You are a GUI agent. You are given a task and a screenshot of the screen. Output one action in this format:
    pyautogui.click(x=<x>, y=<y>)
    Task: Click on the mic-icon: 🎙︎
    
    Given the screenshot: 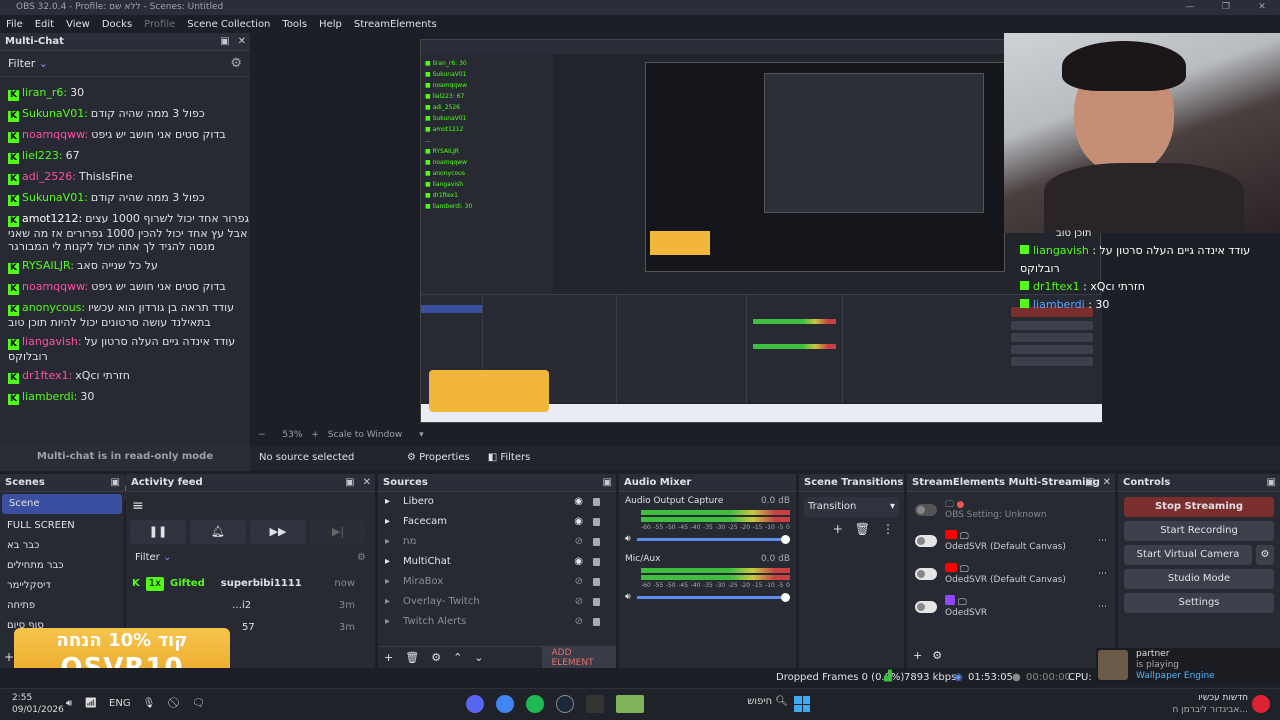 What is the action you would take?
    pyautogui.click(x=149, y=703)
    